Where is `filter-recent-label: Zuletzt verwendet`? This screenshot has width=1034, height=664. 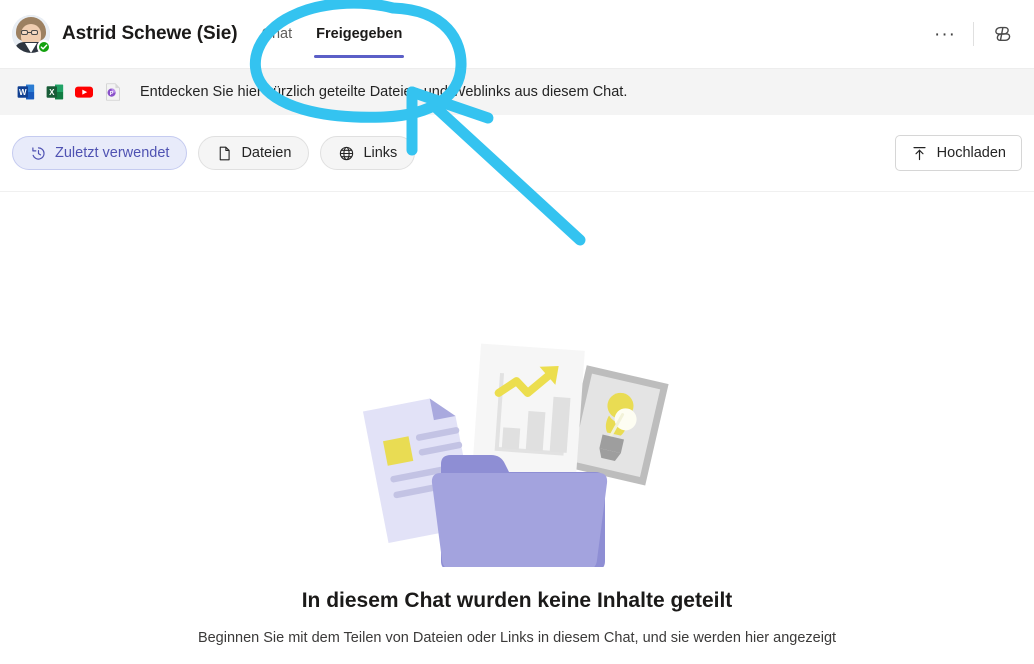
filter-recent-label: Zuletzt verwendet is located at coordinates (112, 153).